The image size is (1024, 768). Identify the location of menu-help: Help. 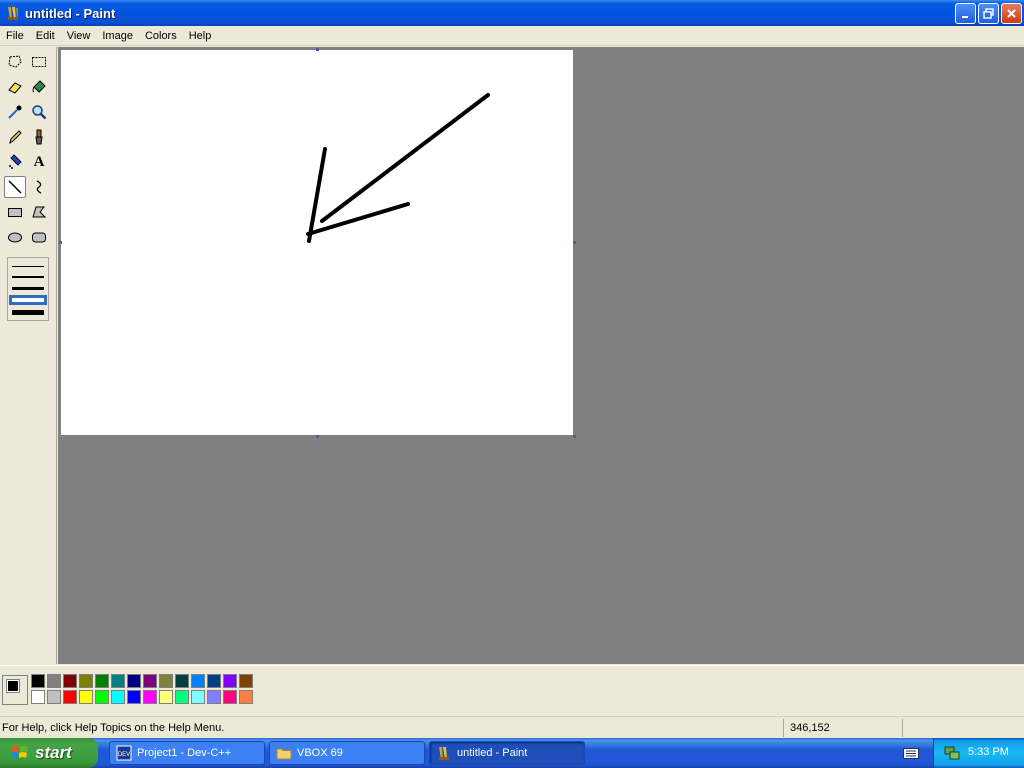
(200, 36).